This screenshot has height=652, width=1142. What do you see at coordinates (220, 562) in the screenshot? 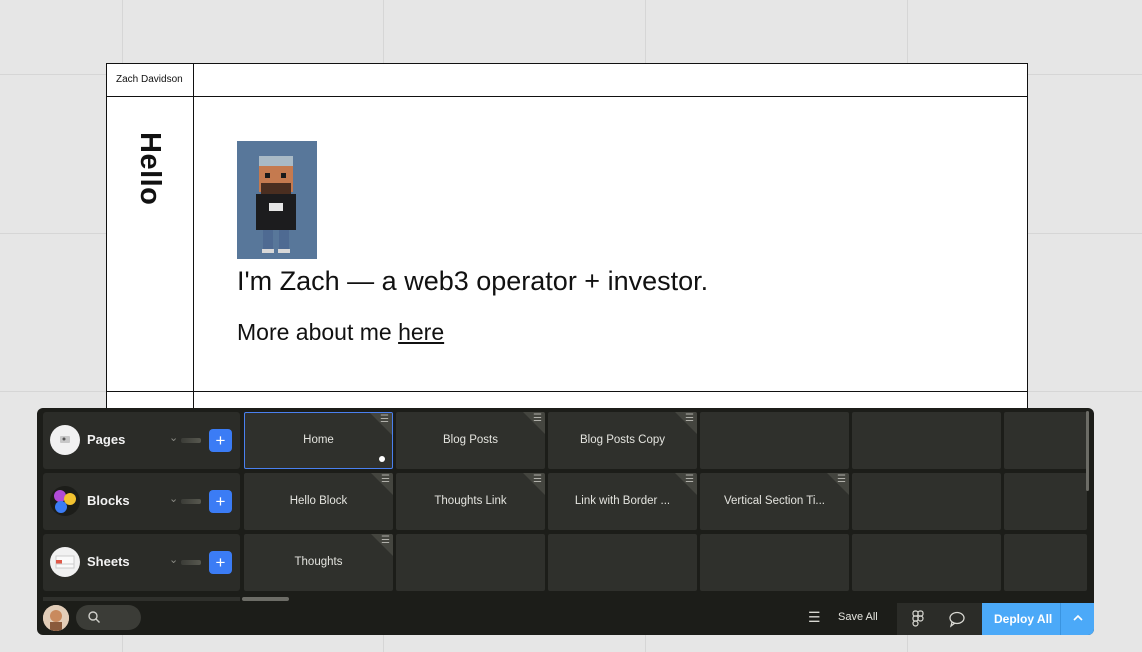
I see `add-sheet-button: +` at bounding box center [220, 562].